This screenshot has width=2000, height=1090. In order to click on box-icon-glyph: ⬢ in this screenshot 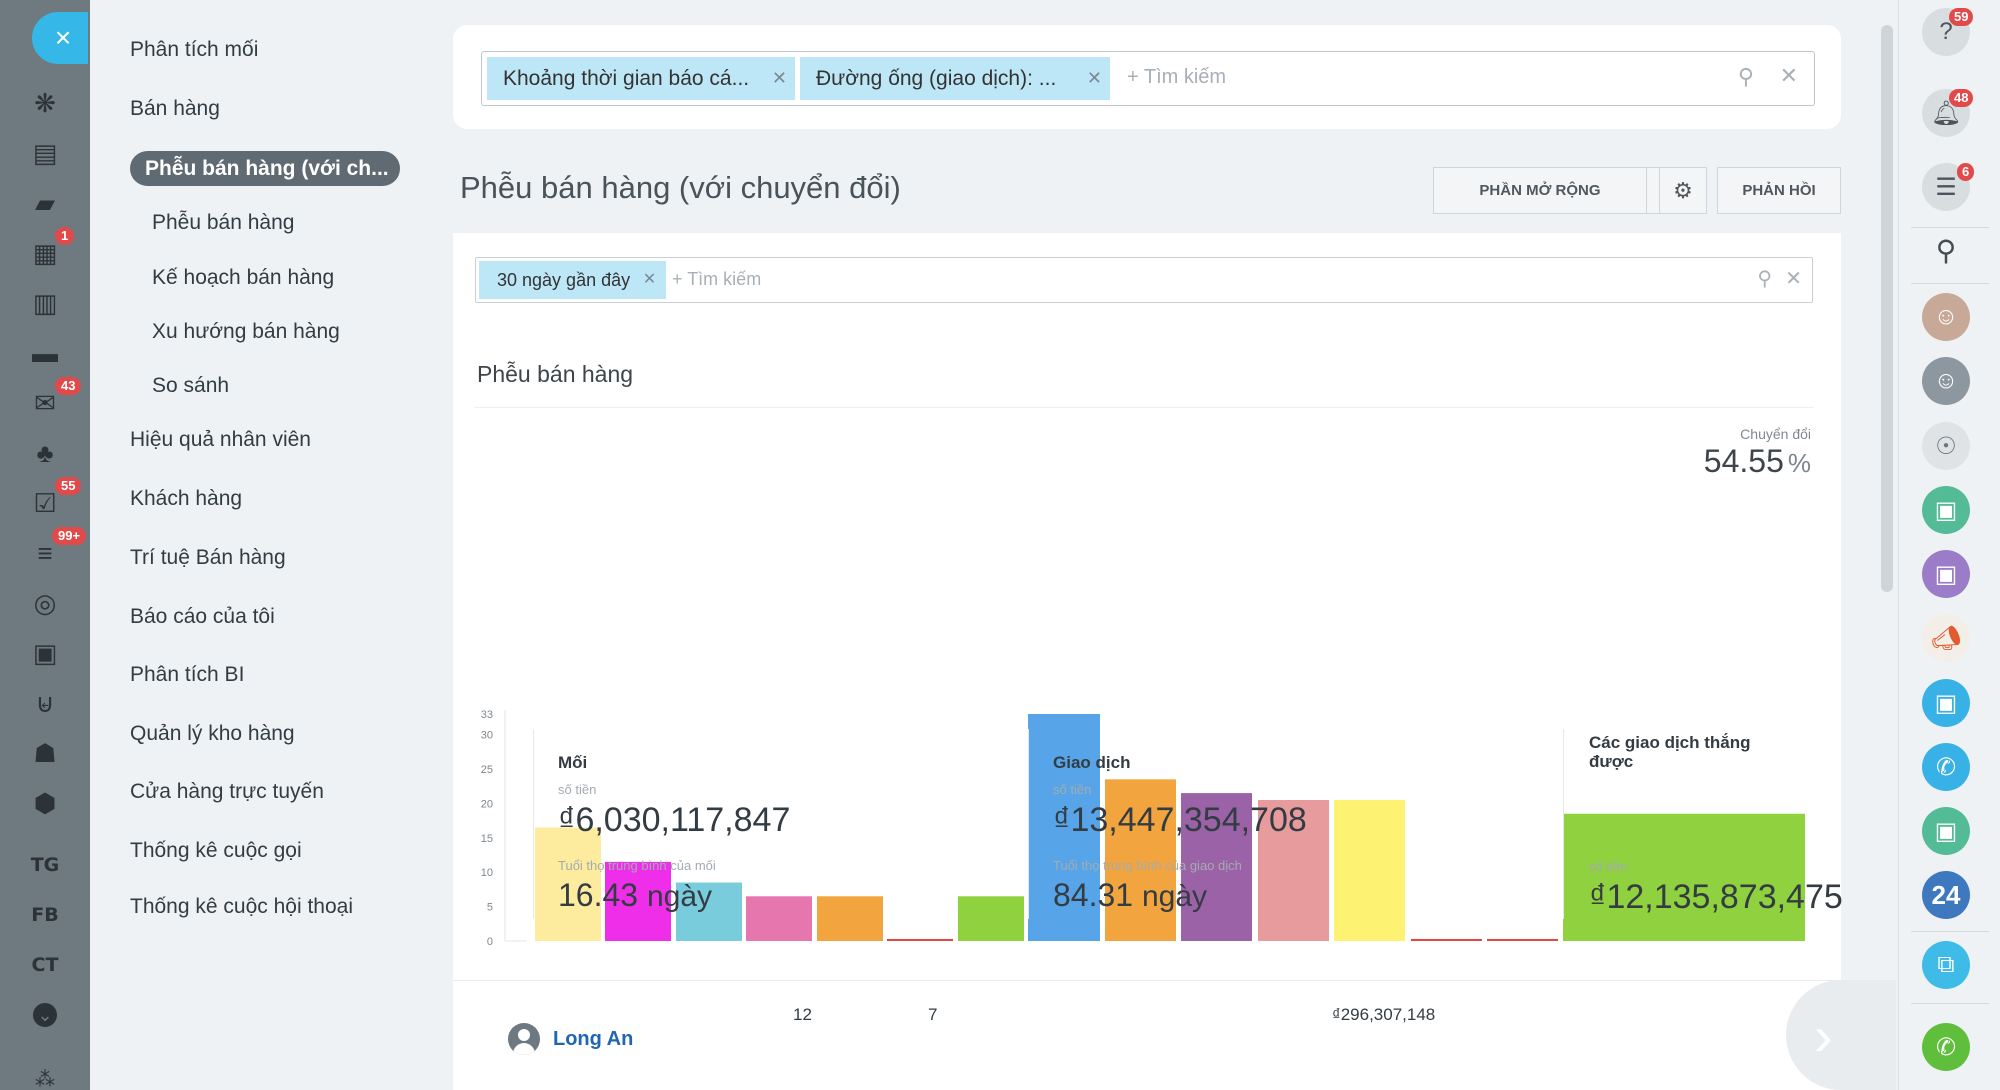, I will do `click(45, 803)`.